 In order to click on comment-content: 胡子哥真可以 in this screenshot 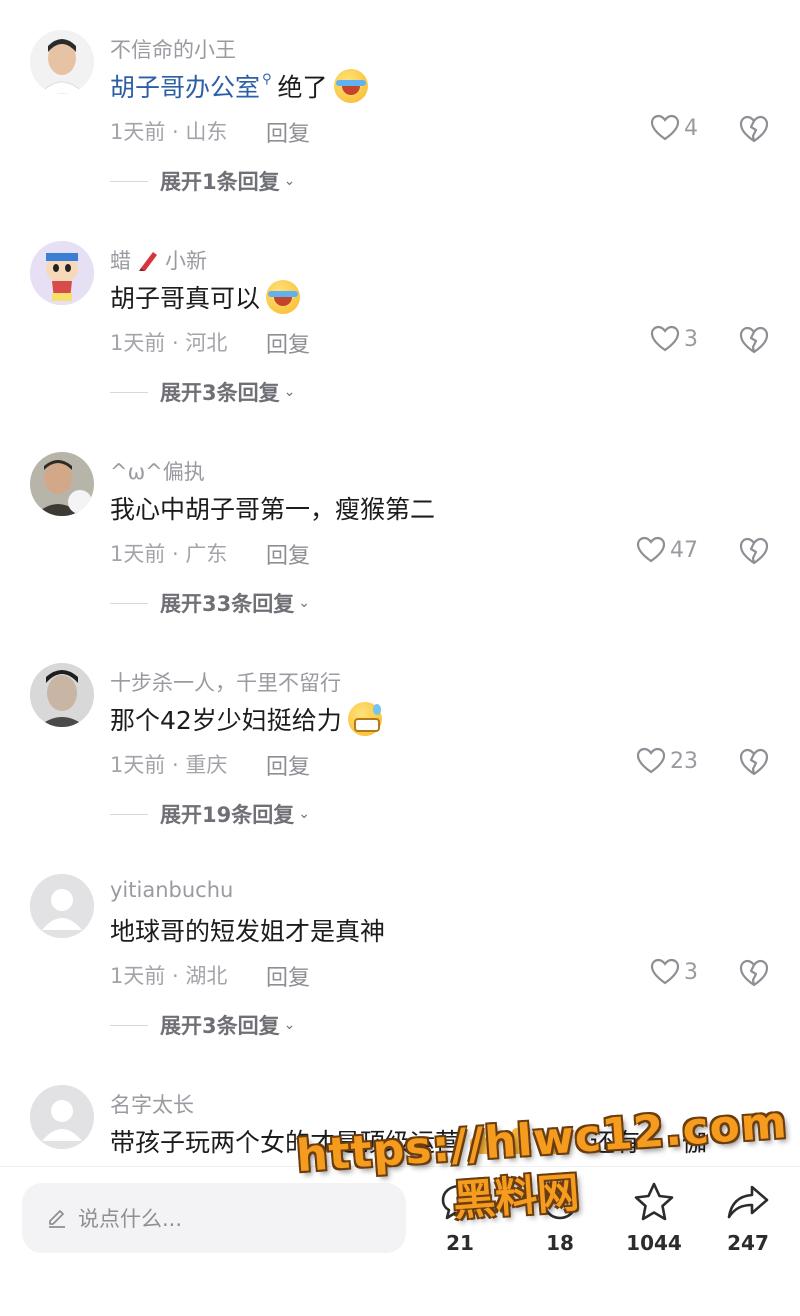, I will do `click(205, 297)`.